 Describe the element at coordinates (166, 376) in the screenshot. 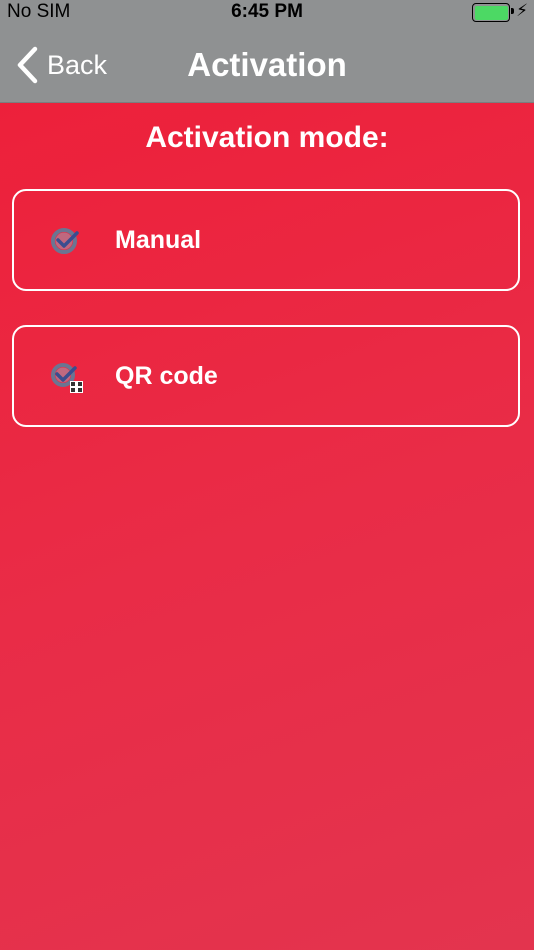

I see `qr-option-label: QR code` at that location.